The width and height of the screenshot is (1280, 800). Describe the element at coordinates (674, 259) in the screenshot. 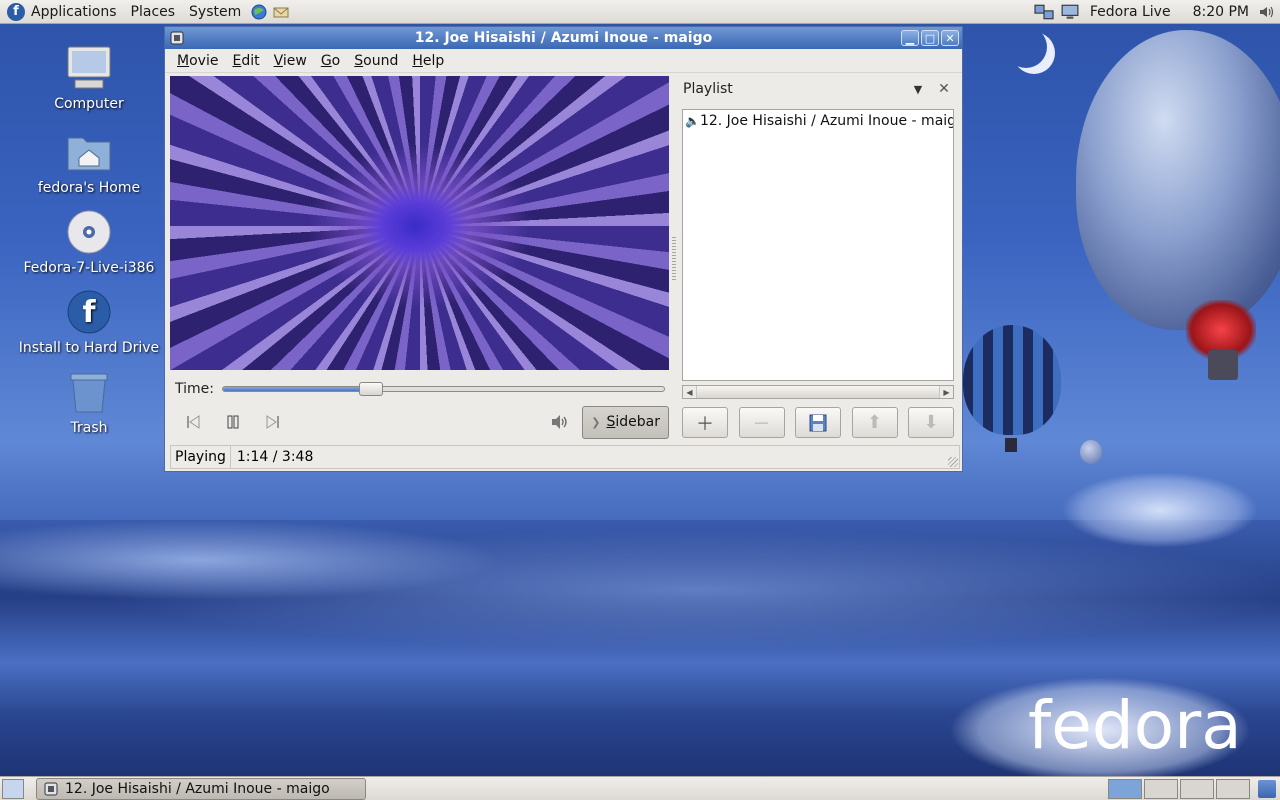

I see `pane-resize-handle` at that location.